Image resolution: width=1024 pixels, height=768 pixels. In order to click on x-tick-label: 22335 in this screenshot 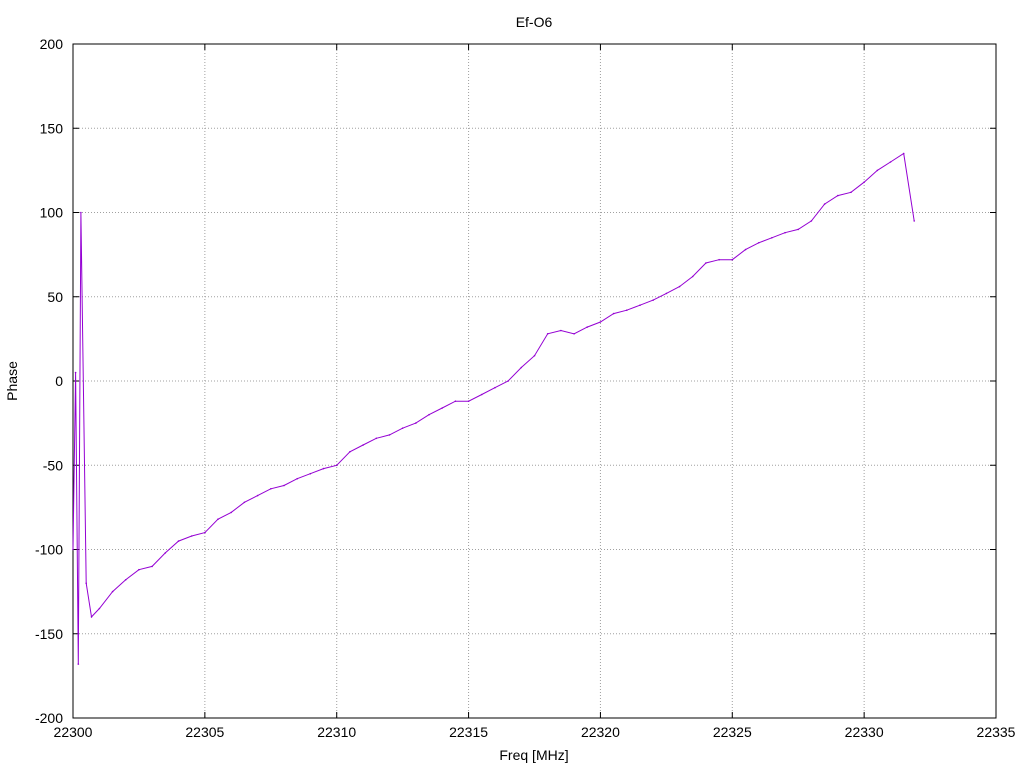, I will do `click(996, 732)`.